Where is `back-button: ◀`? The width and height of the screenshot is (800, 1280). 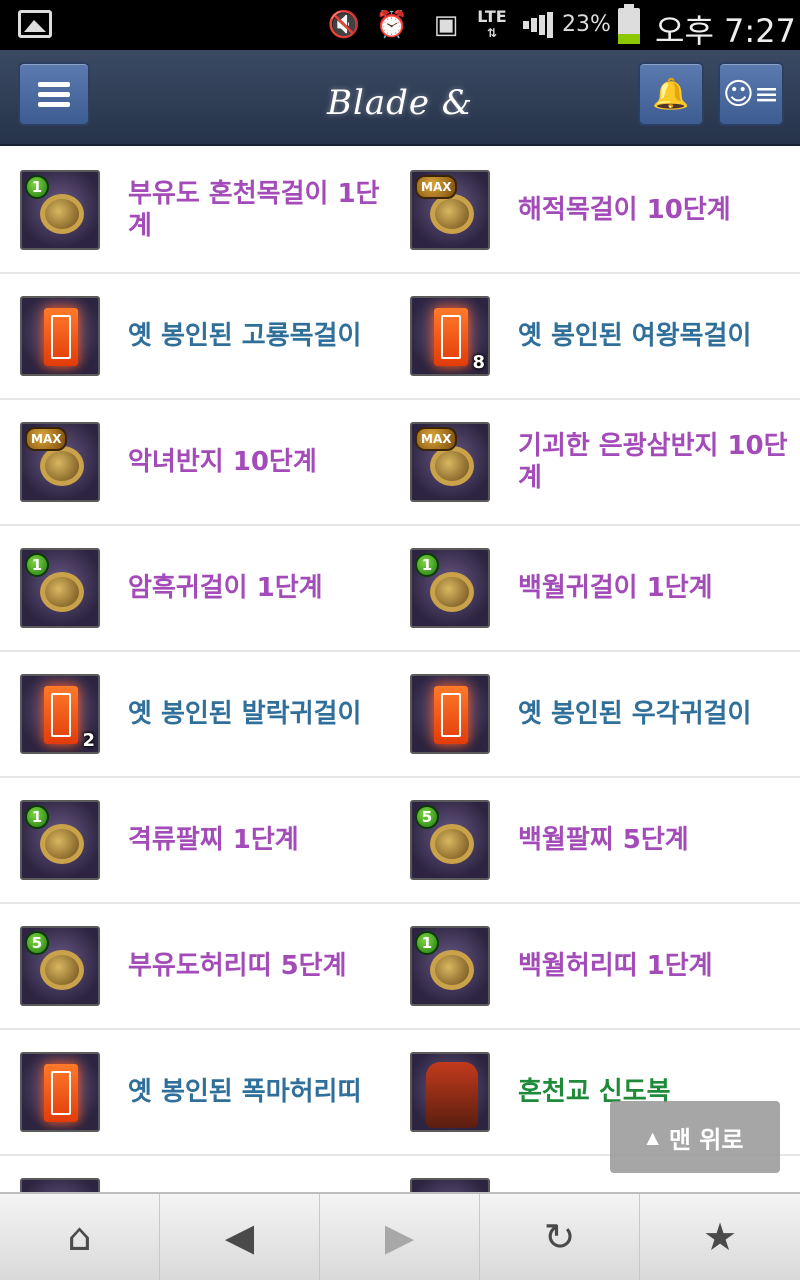
back-button: ◀ is located at coordinates (240, 1237).